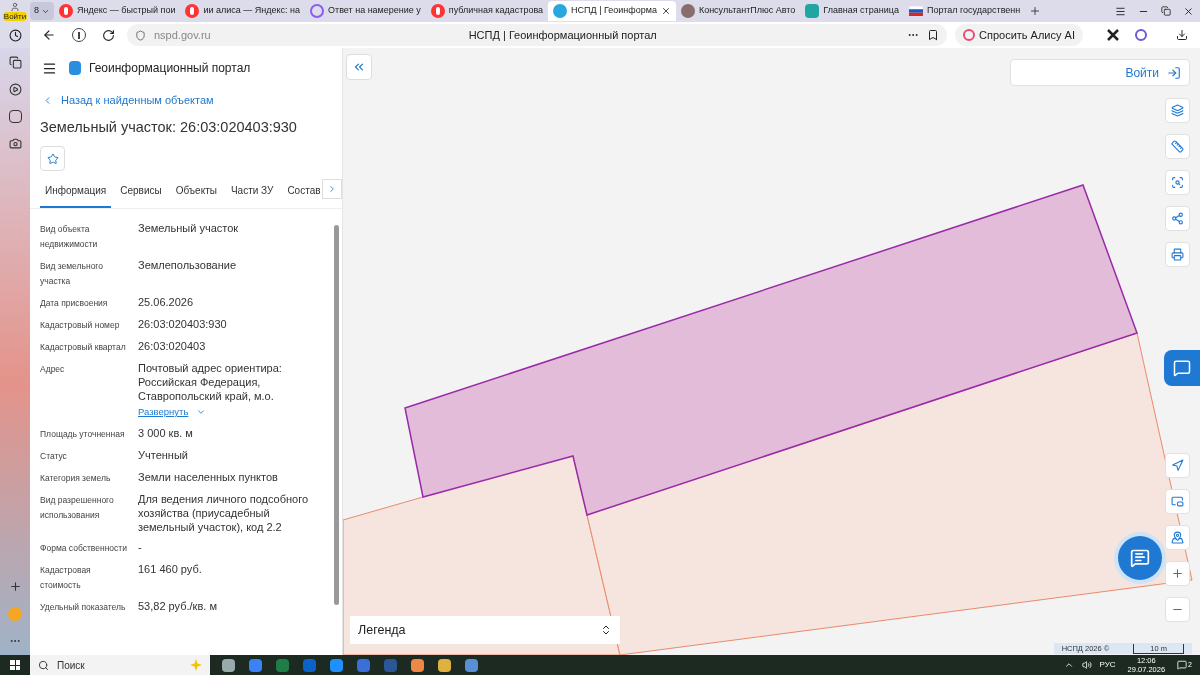 The height and width of the screenshot is (675, 1200). What do you see at coordinates (964, 11) in the screenshot?
I see `browser-tab: Портал государственн` at bounding box center [964, 11].